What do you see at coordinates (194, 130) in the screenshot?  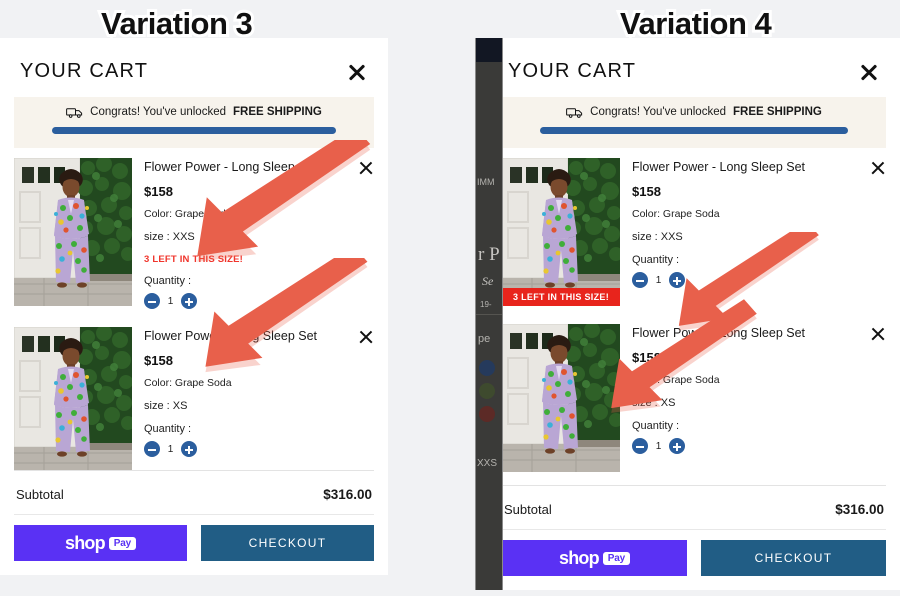 I see `shipping-progress-bar` at bounding box center [194, 130].